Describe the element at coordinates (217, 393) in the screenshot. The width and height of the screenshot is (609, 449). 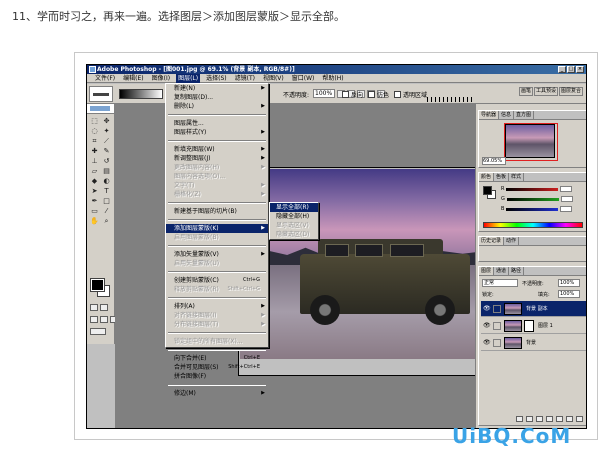
I see `menu-item: 修边(M) ▶` at that location.